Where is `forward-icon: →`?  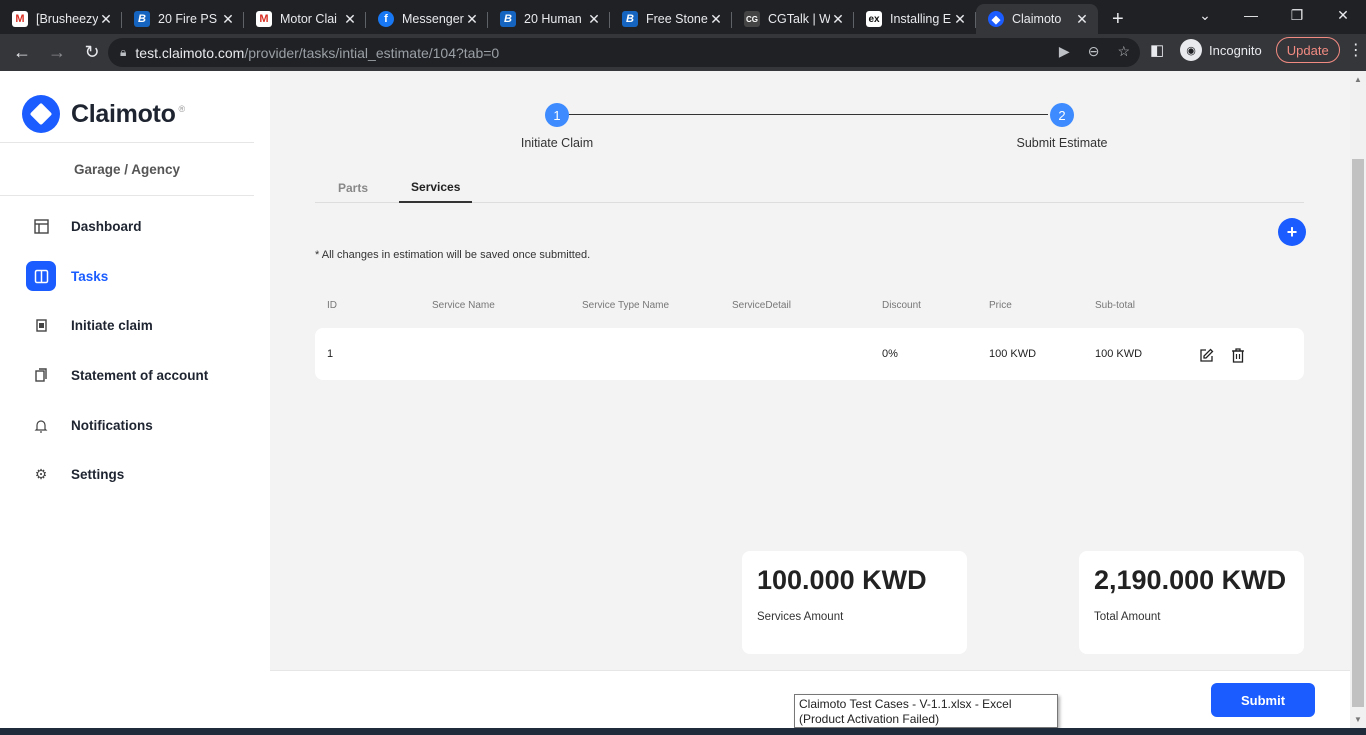
forward-icon: → is located at coordinates (57, 53).